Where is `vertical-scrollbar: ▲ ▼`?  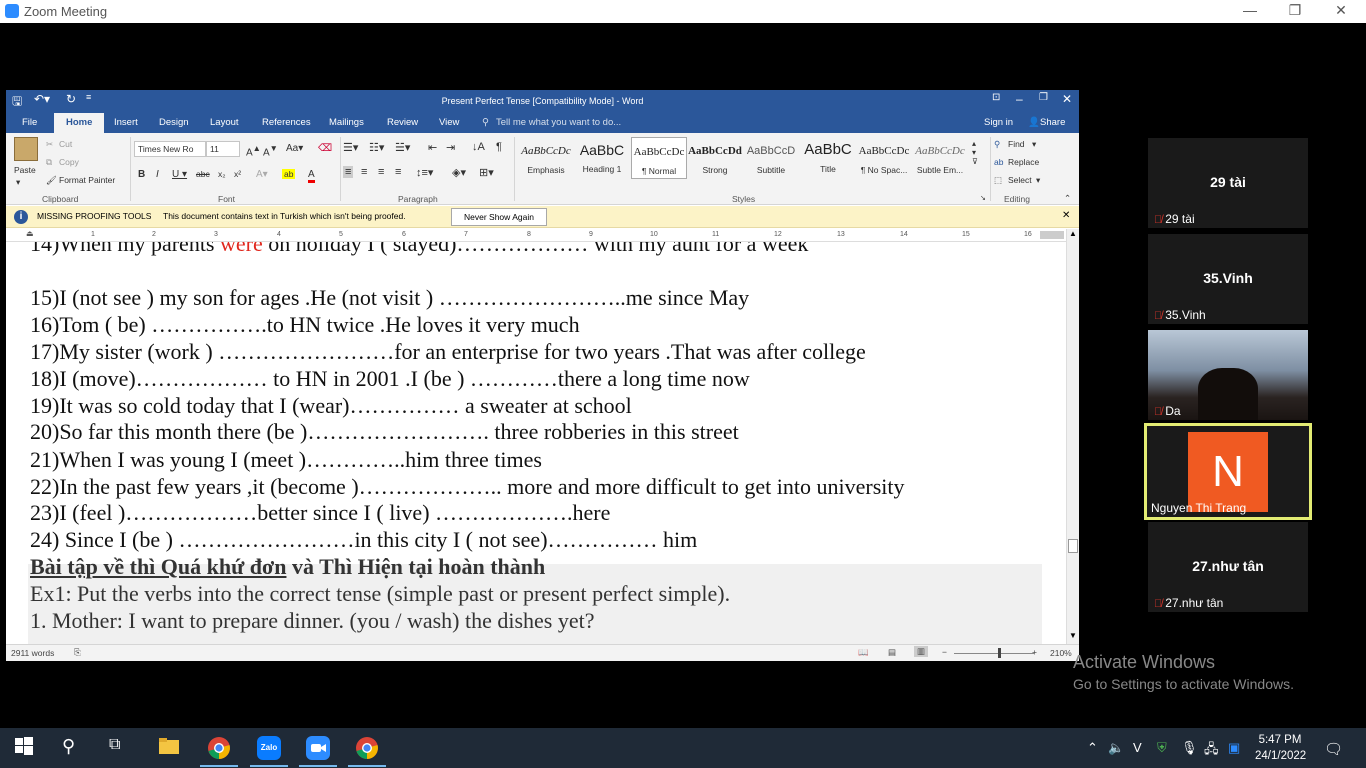 vertical-scrollbar: ▲ ▼ is located at coordinates (1072, 436).